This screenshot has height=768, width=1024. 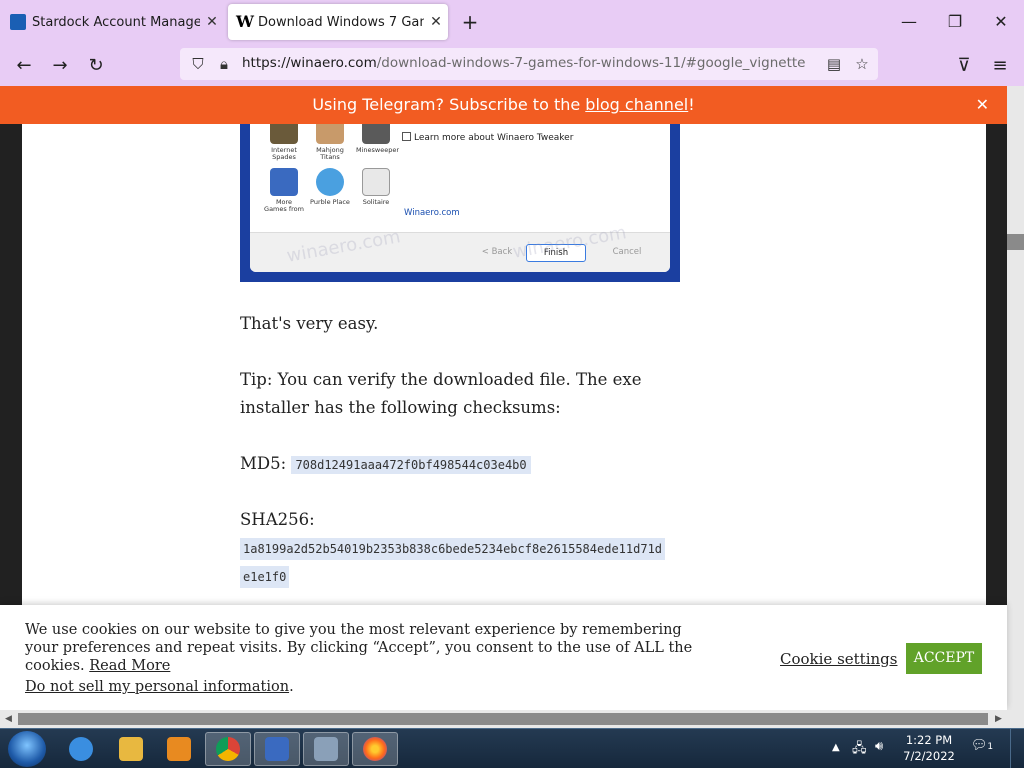 I want to click on banner-text-end: !, so click(x=691, y=104).